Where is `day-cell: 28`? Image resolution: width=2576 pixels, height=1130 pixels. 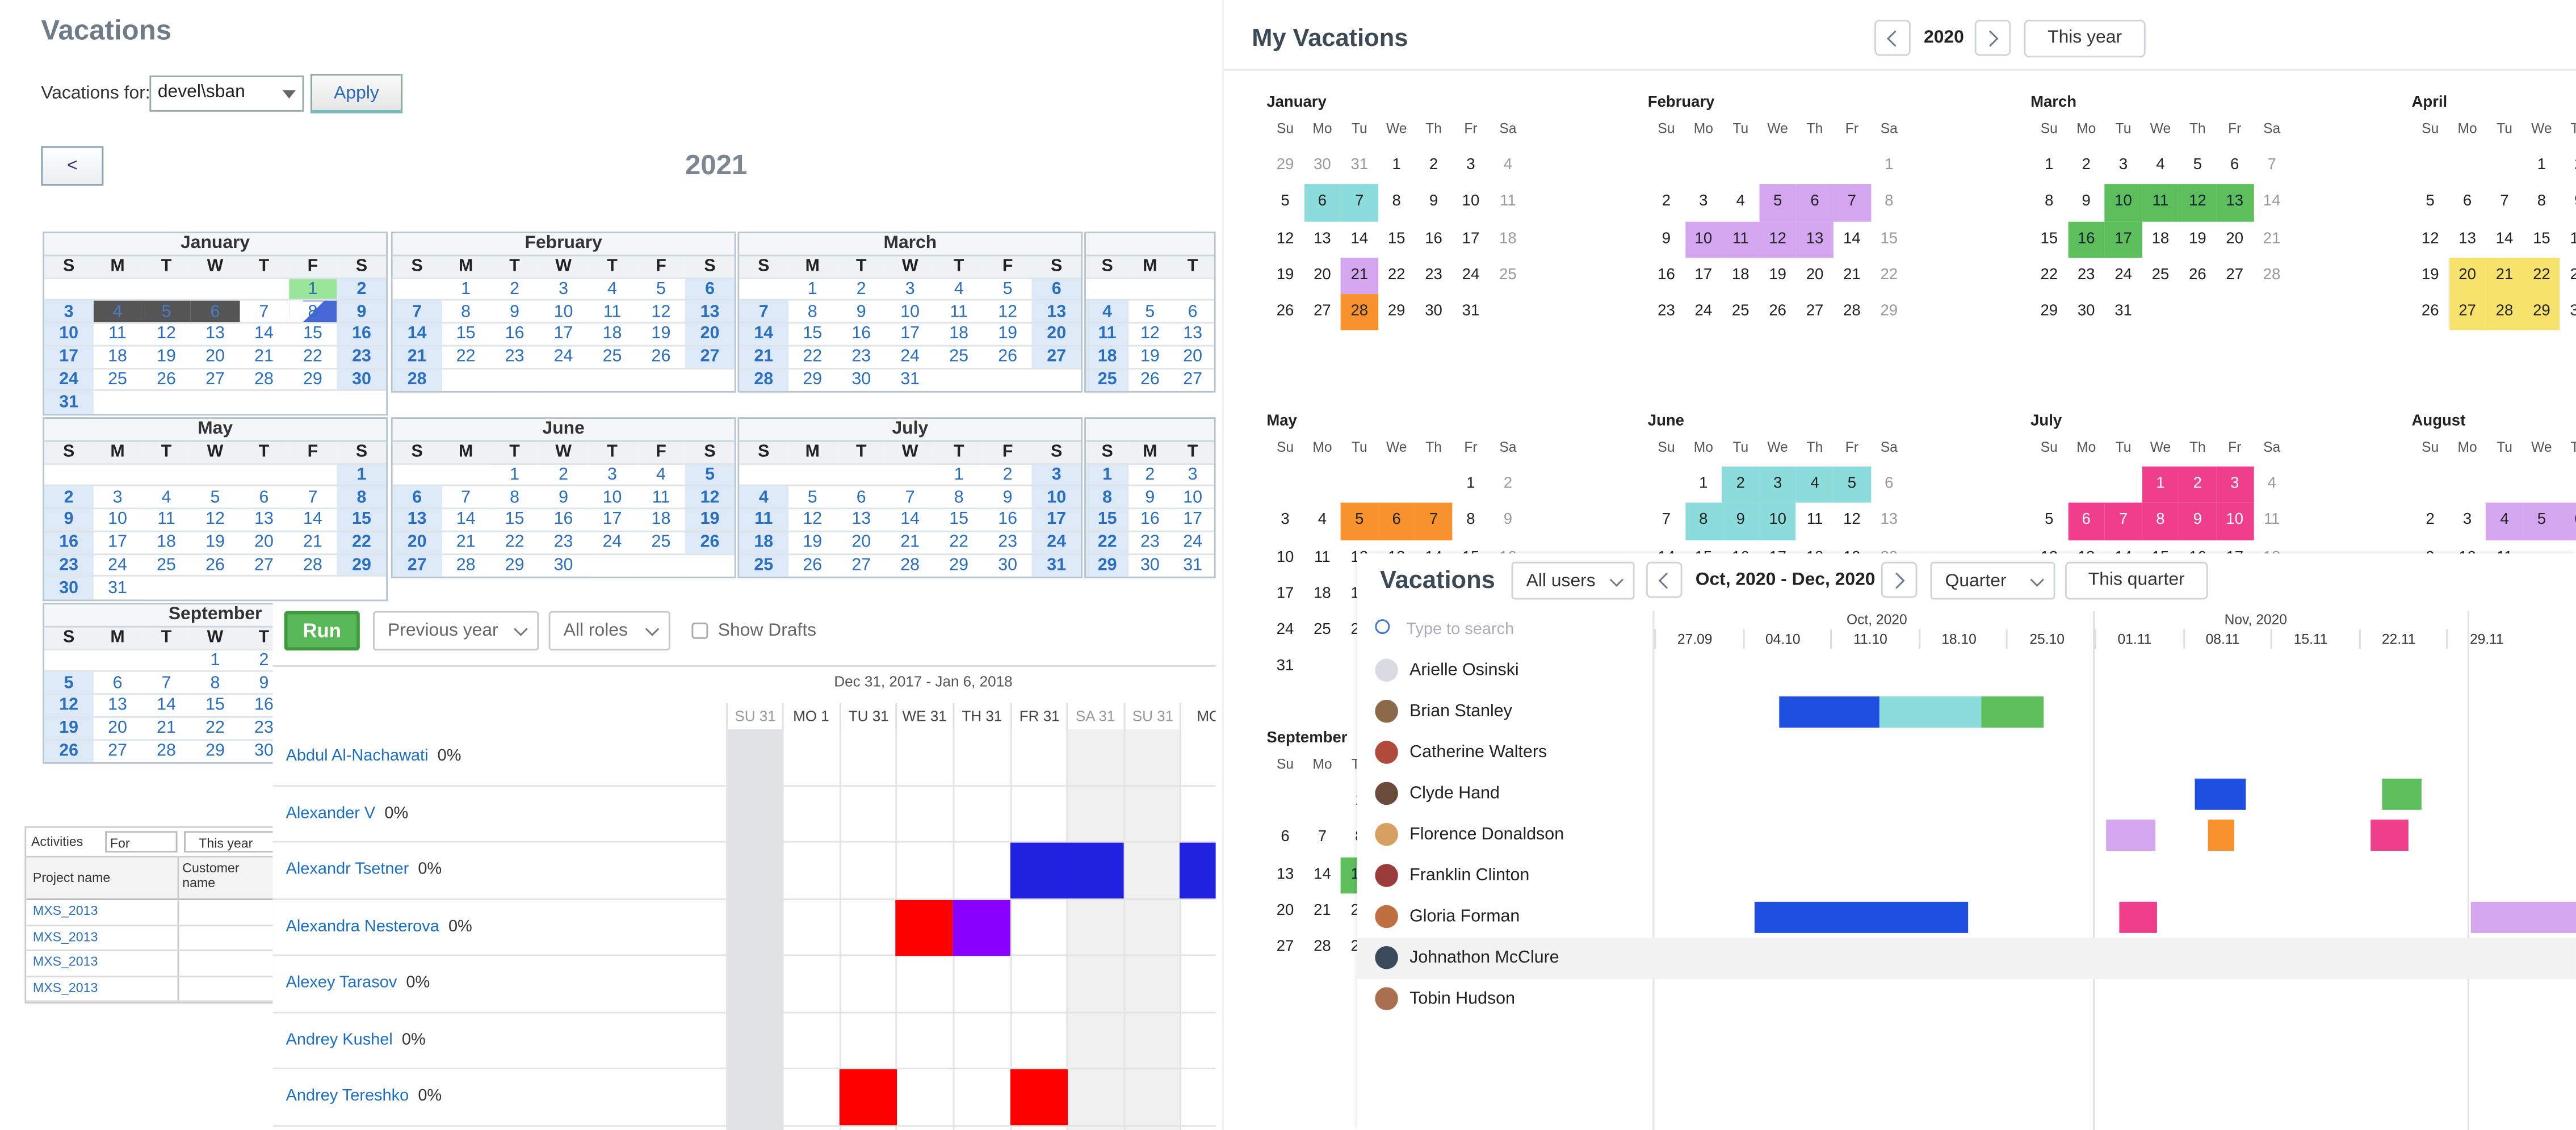 day-cell: 28 is located at coordinates (166, 750).